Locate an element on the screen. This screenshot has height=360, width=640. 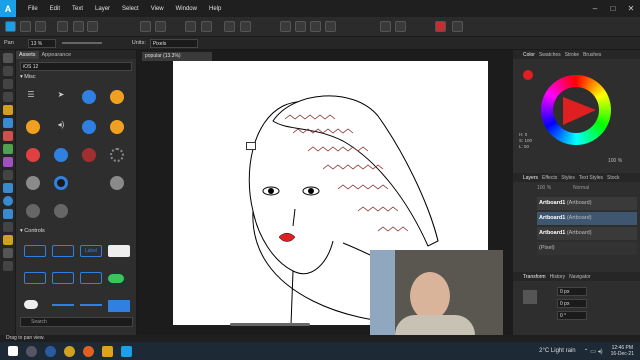
brush-tool-icon is located at coordinates (7, 136).